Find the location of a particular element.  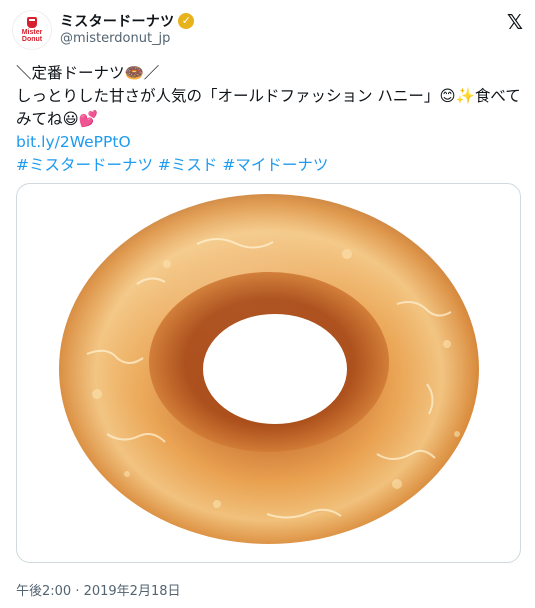

mister-donut-logo-icon is located at coordinates (32, 22).